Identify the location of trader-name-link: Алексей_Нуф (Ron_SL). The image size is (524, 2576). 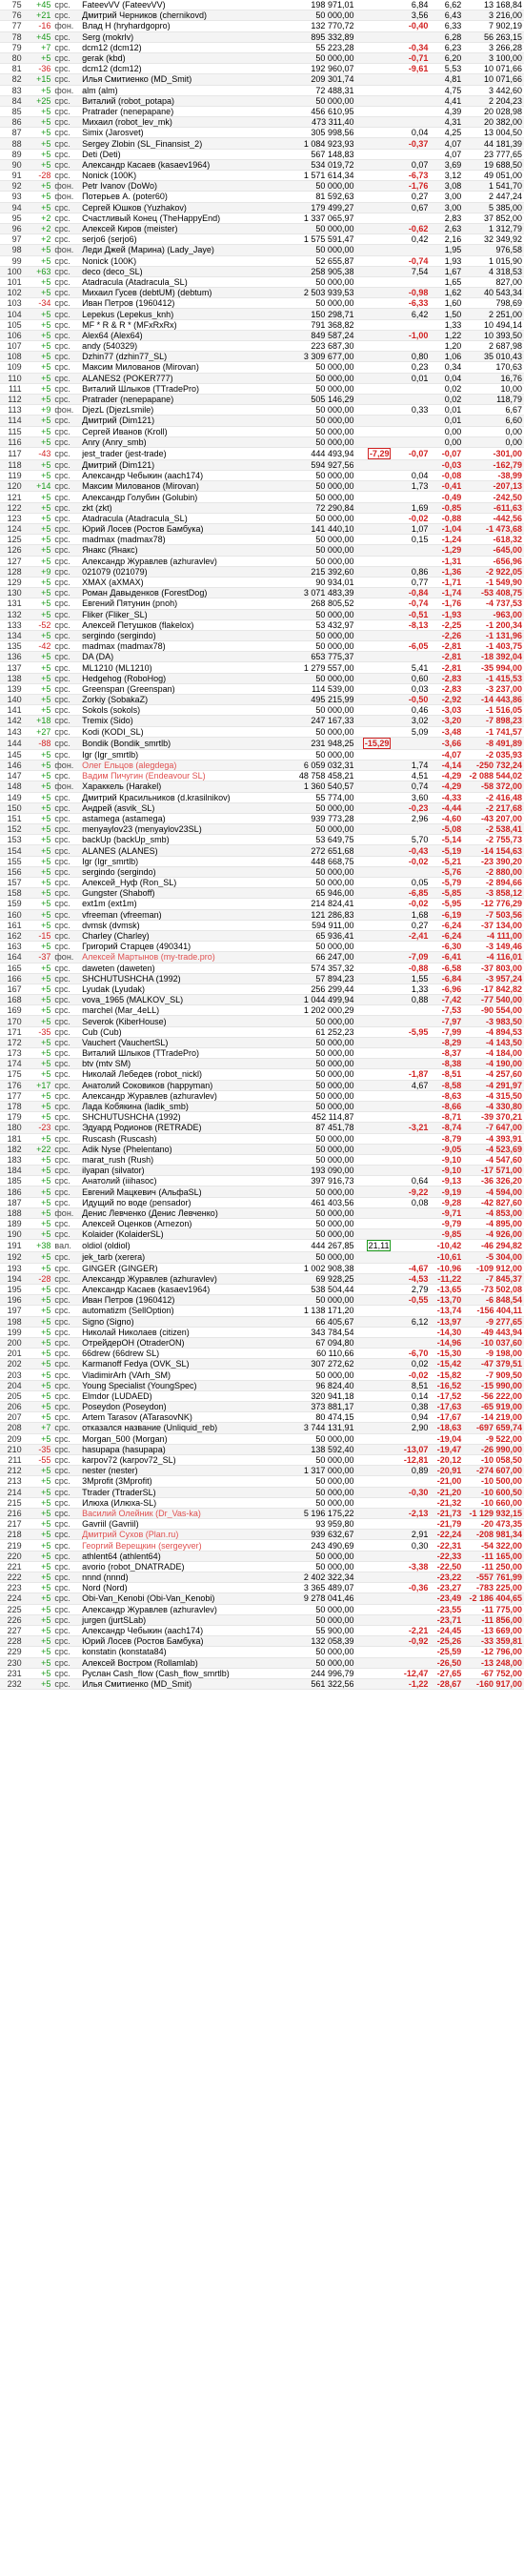
(185, 883).